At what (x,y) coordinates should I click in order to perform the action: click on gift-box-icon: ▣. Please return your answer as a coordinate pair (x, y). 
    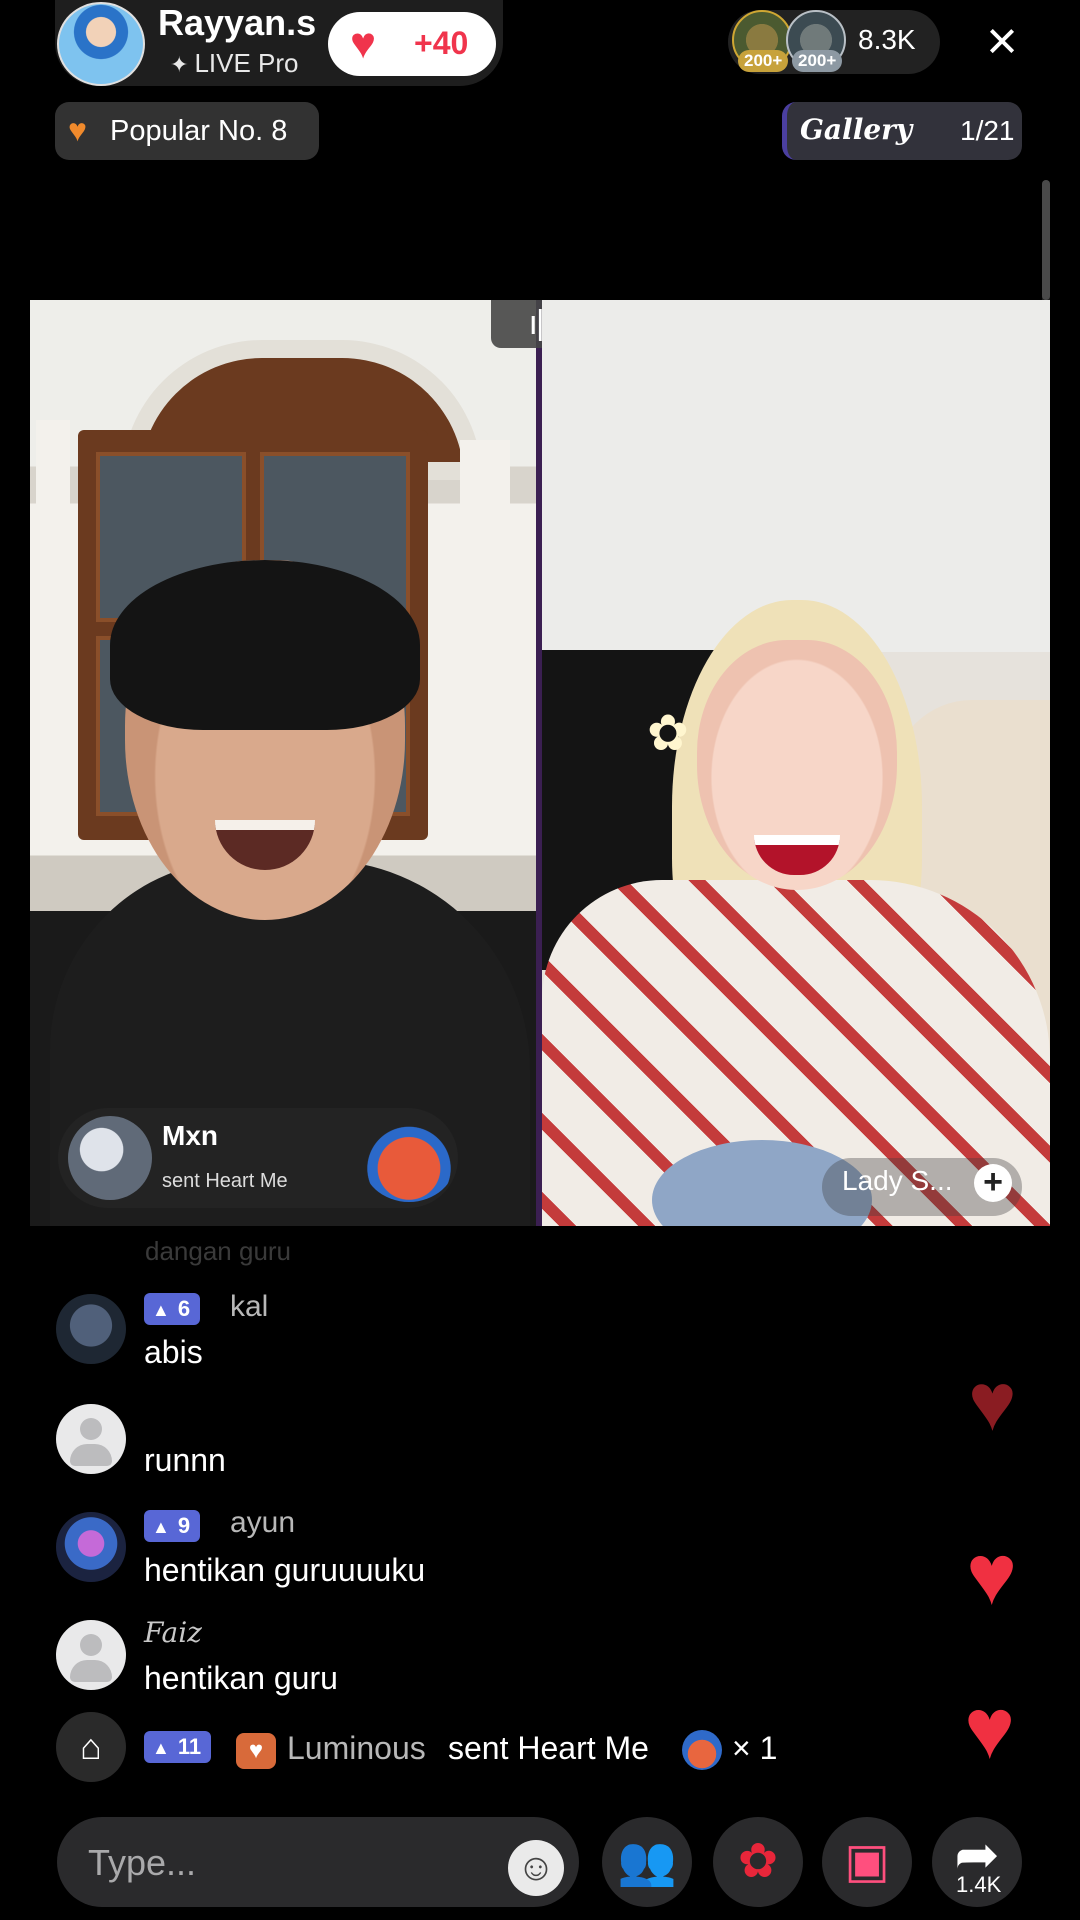
    Looking at the image, I should click on (867, 1862).